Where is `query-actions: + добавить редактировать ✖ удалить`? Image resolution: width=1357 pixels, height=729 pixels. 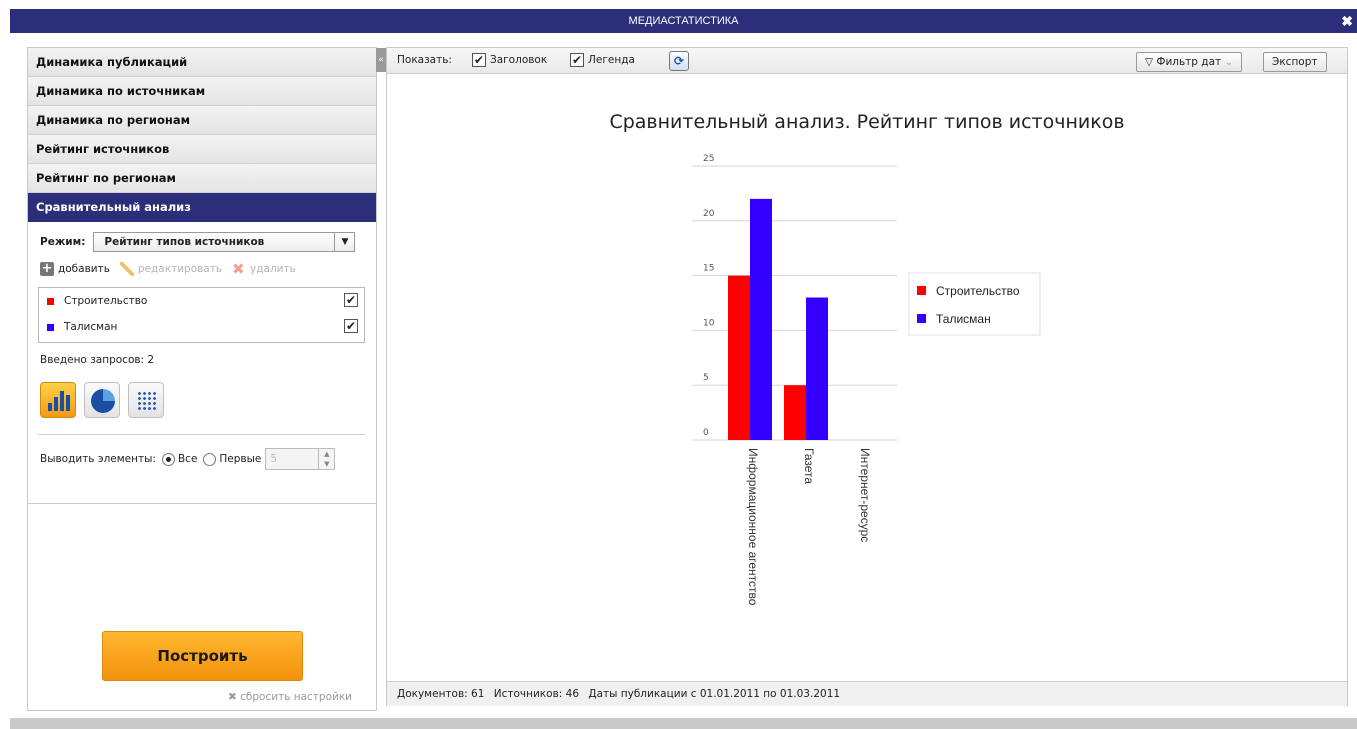
query-actions: + добавить редактировать ✖ удалить is located at coordinates (173, 269).